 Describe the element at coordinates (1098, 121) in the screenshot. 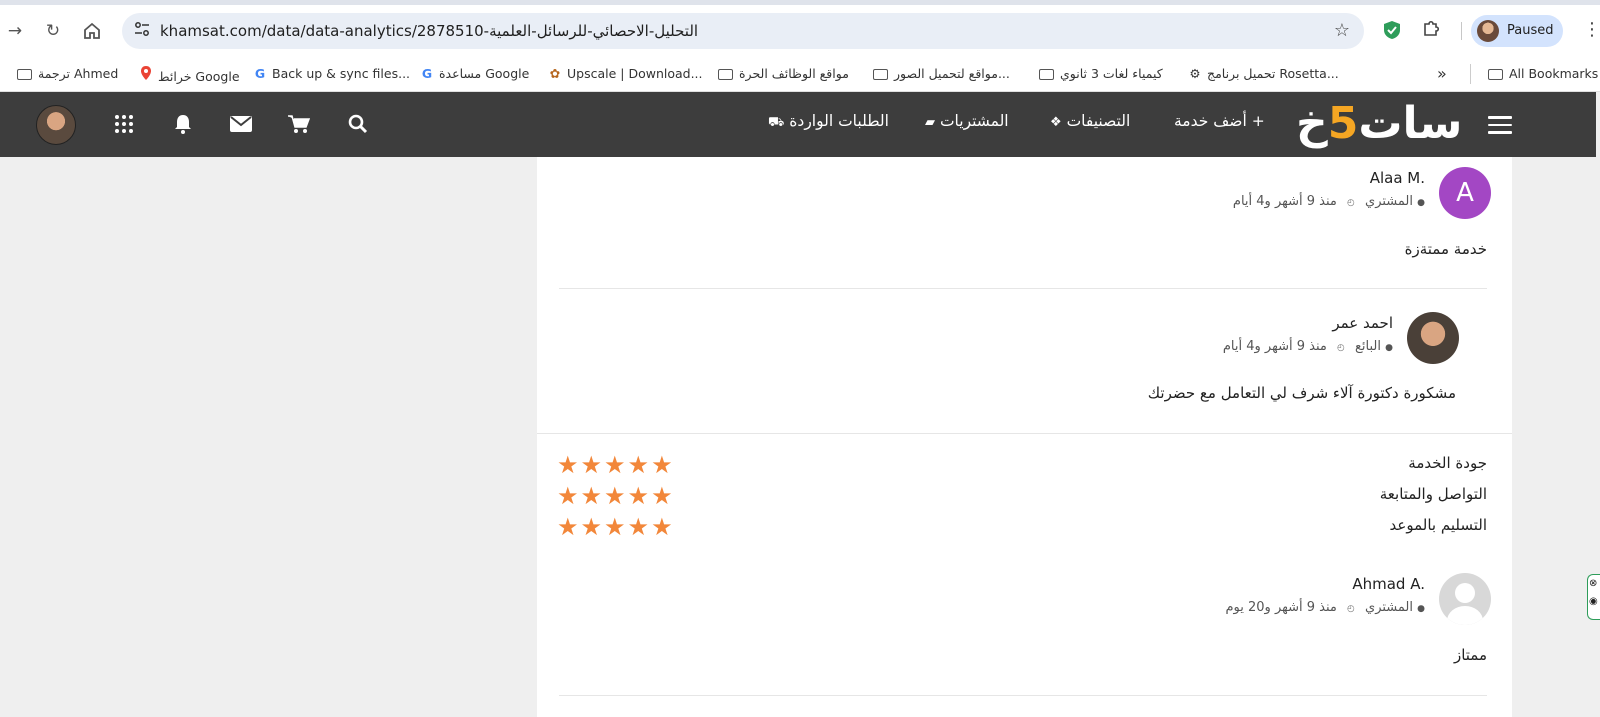

I see `nav-categories-label: التصنيفات` at that location.